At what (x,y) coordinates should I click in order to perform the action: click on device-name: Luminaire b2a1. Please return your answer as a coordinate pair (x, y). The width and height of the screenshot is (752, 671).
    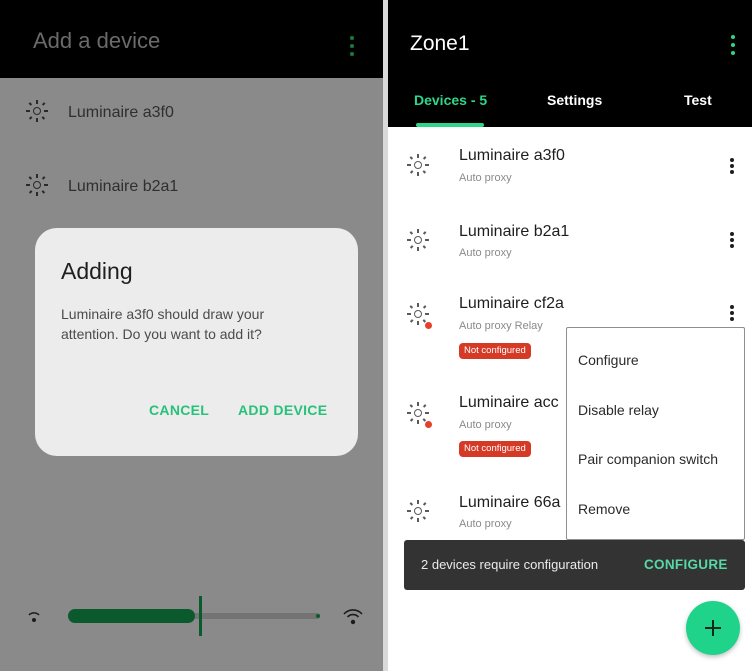
    Looking at the image, I should click on (514, 231).